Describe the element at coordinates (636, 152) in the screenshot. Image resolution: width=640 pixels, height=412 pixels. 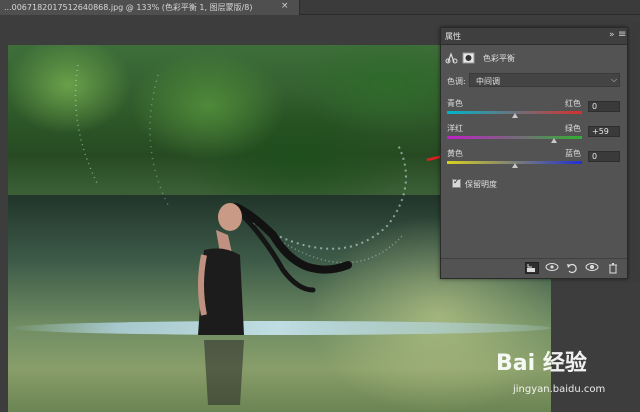
I see `right-panel-dock` at that location.